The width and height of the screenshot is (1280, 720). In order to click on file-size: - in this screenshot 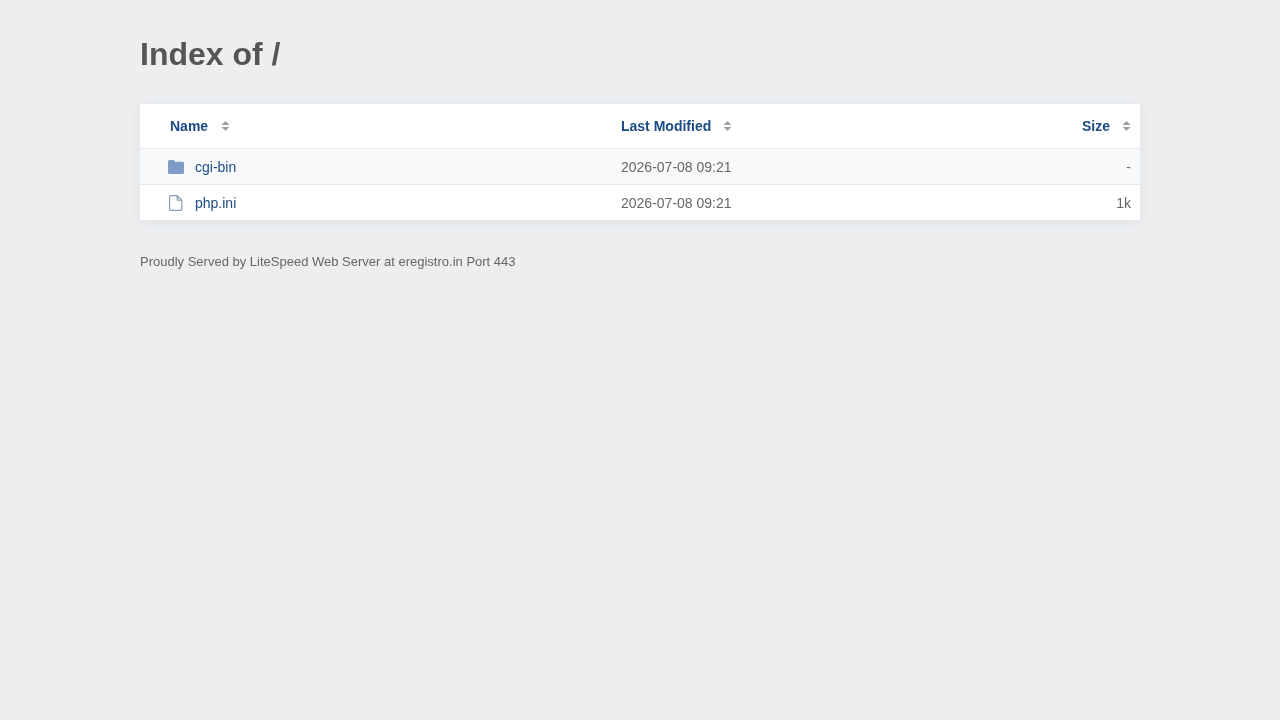, I will do `click(1128, 166)`.